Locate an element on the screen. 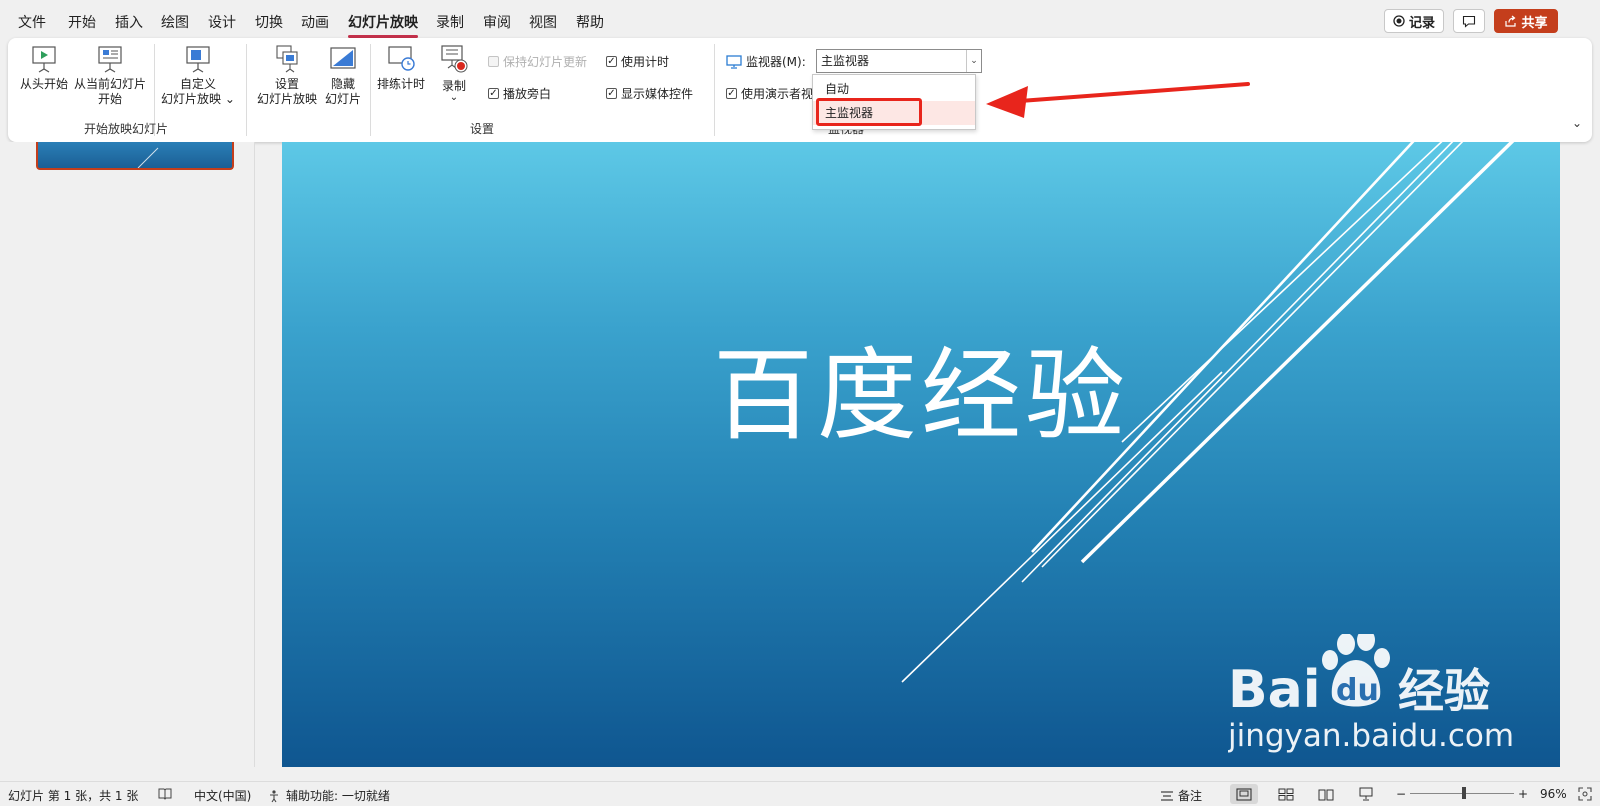 Image resolution: width=1600 pixels, height=806 pixels. use-presenter-view-checkbox: ✓ 使用演示者视 is located at coordinates (769, 93).